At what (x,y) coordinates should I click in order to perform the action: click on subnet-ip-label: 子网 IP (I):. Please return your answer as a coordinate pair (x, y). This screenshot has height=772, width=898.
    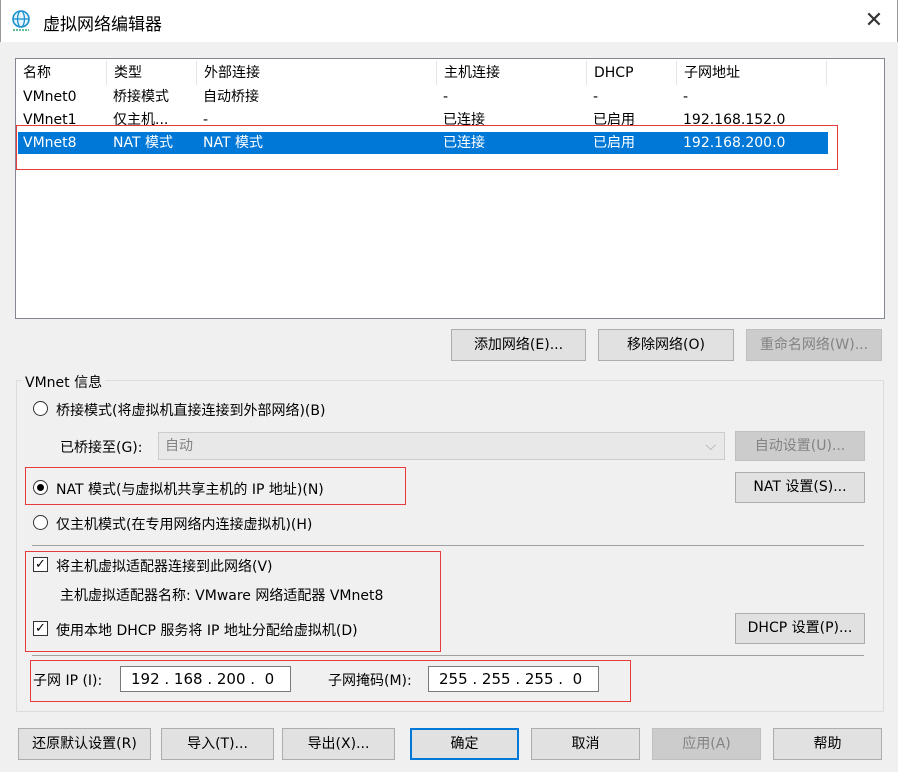
    Looking at the image, I should click on (68, 681).